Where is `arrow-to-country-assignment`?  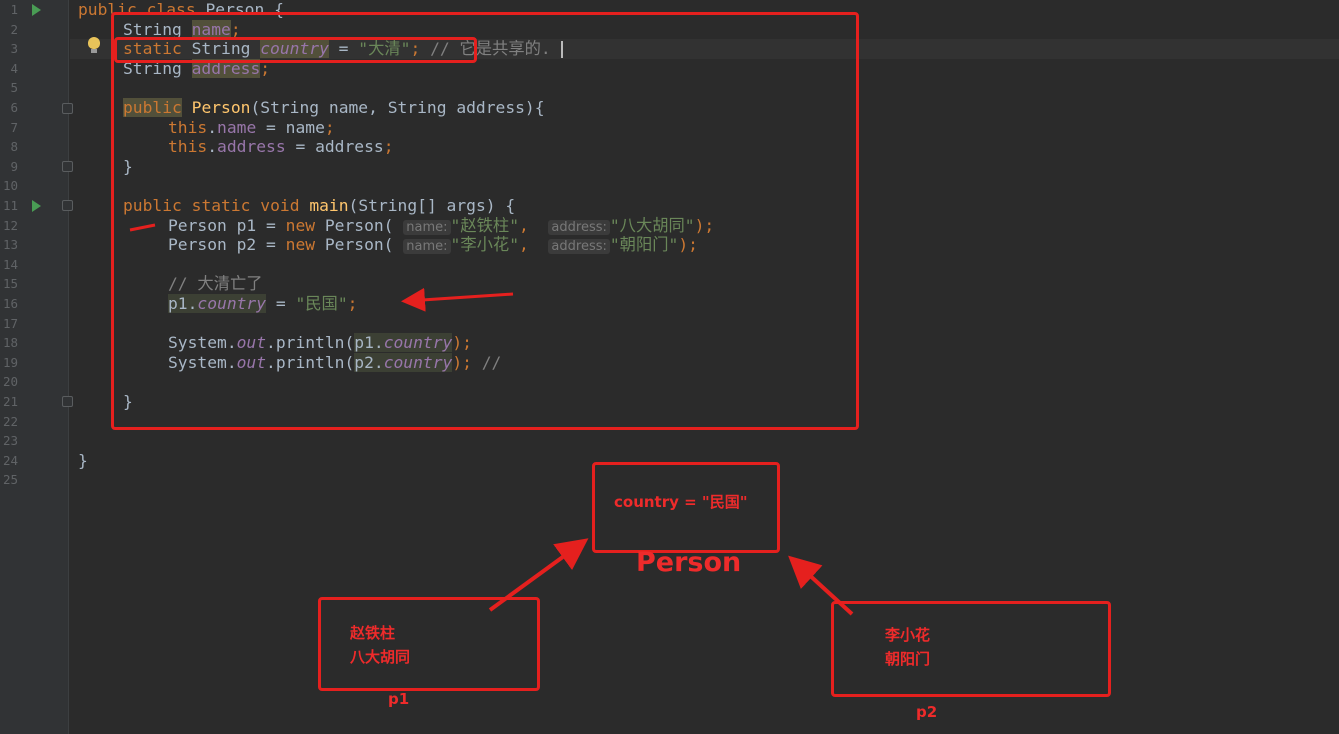
arrow-to-country-assignment is located at coordinates (457, 299).